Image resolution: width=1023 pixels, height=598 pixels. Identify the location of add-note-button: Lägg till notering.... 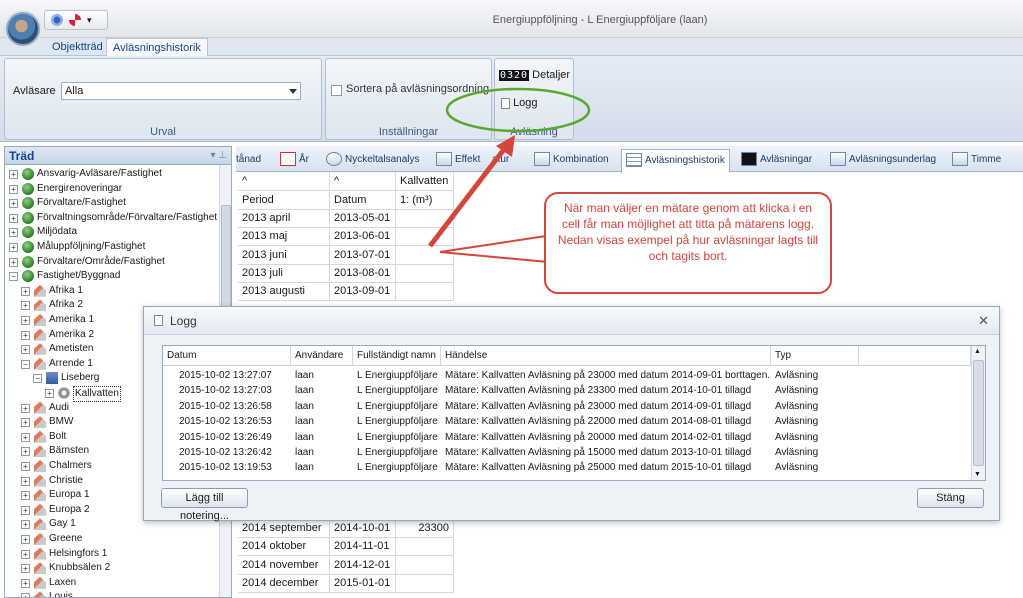
(204, 505).